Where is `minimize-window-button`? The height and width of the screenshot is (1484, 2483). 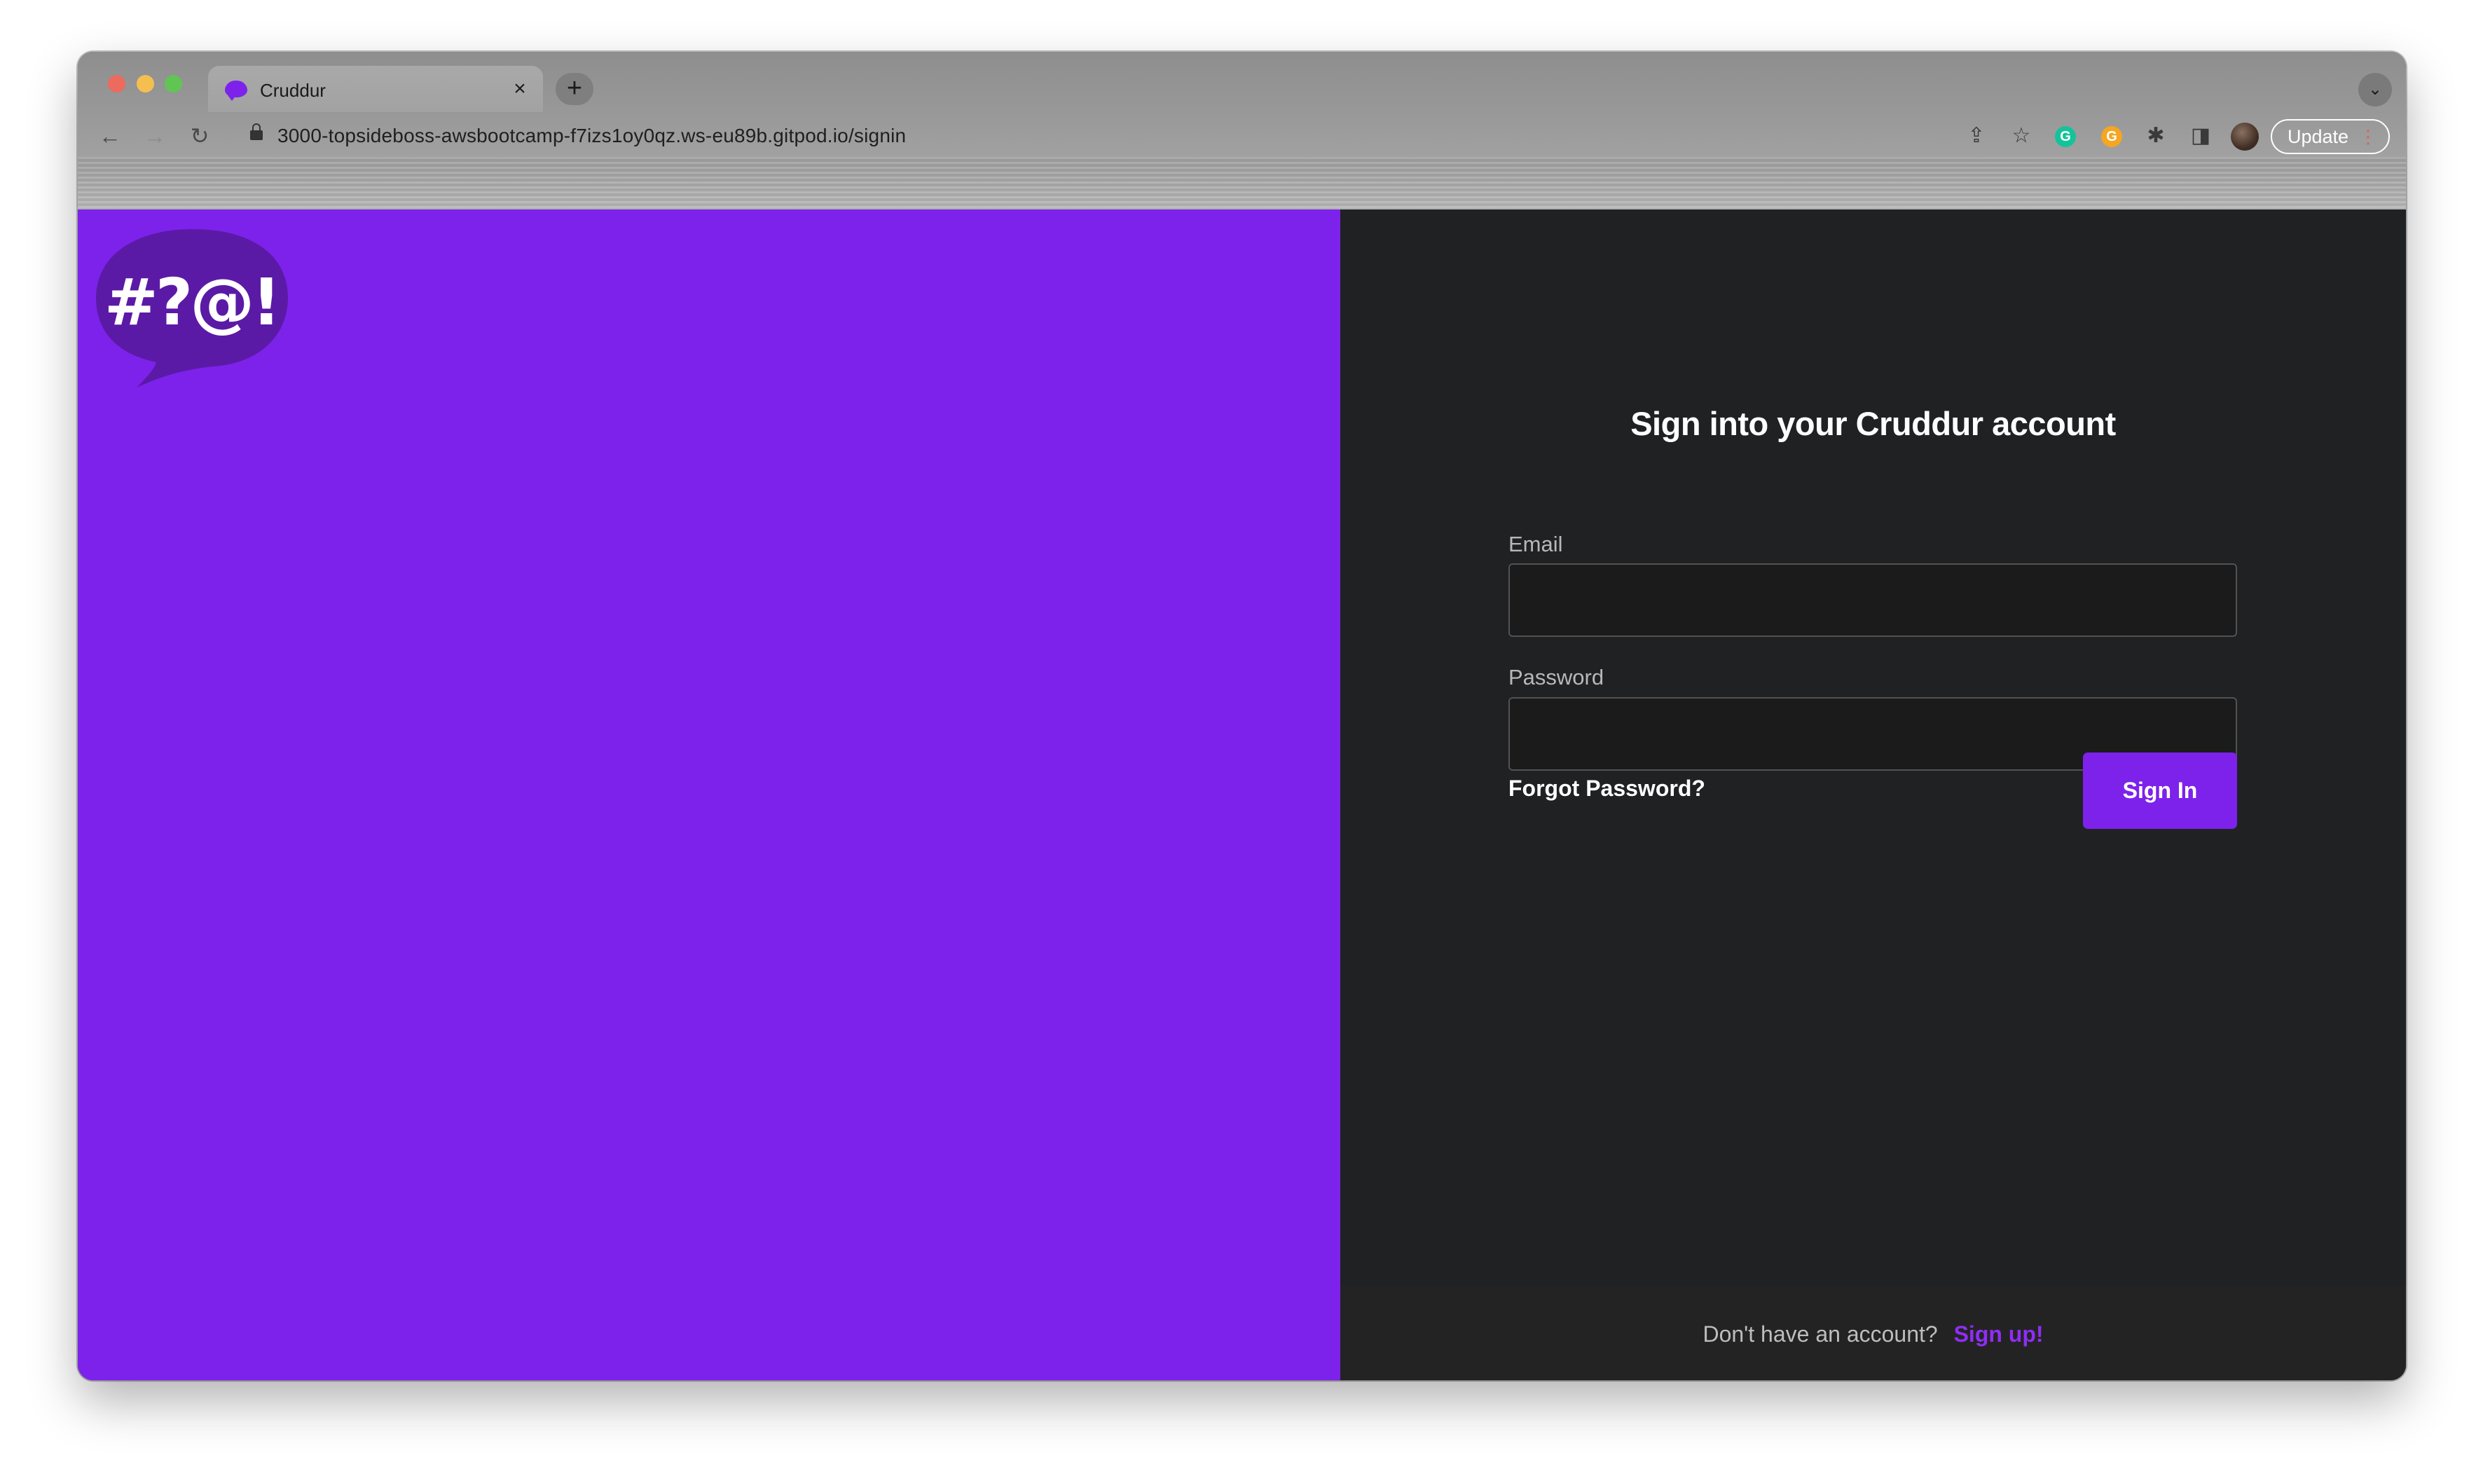
minimize-window-button is located at coordinates (145, 83).